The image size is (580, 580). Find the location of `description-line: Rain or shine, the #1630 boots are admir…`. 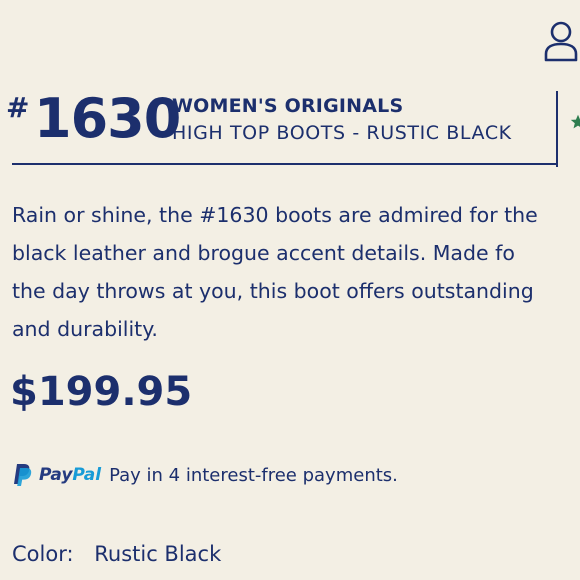

description-line: Rain or shine, the #1630 boots are admir… is located at coordinates (275, 215).